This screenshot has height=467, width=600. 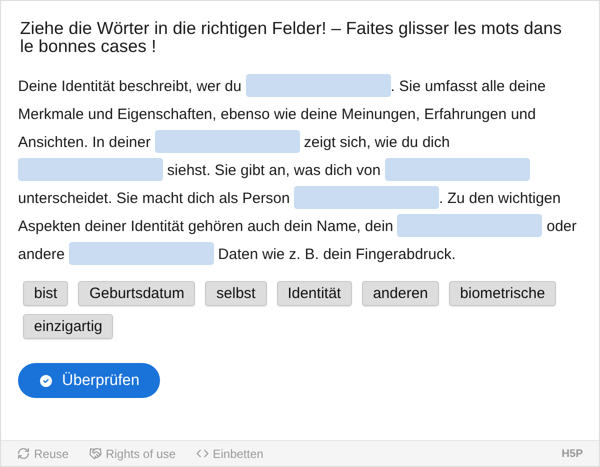 I want to click on draggable-word: Identität, so click(x=314, y=293).